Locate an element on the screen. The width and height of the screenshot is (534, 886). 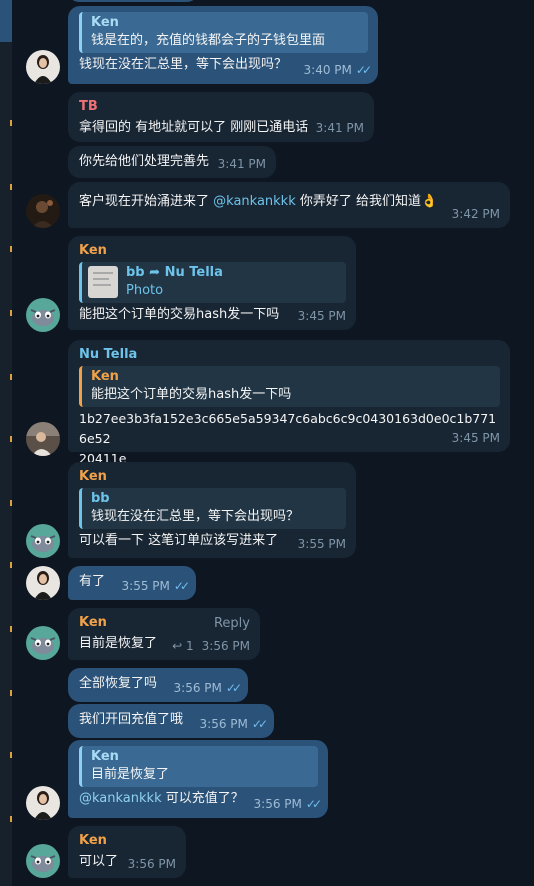
message-text: 客户现在开始涌进来了 @kankankkk 你弄好了 给我们知道👌 is located at coordinates (289, 200).